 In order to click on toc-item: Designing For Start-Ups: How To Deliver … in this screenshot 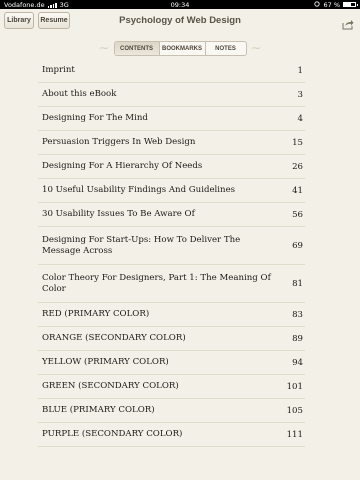, I will do `click(171, 246)`.